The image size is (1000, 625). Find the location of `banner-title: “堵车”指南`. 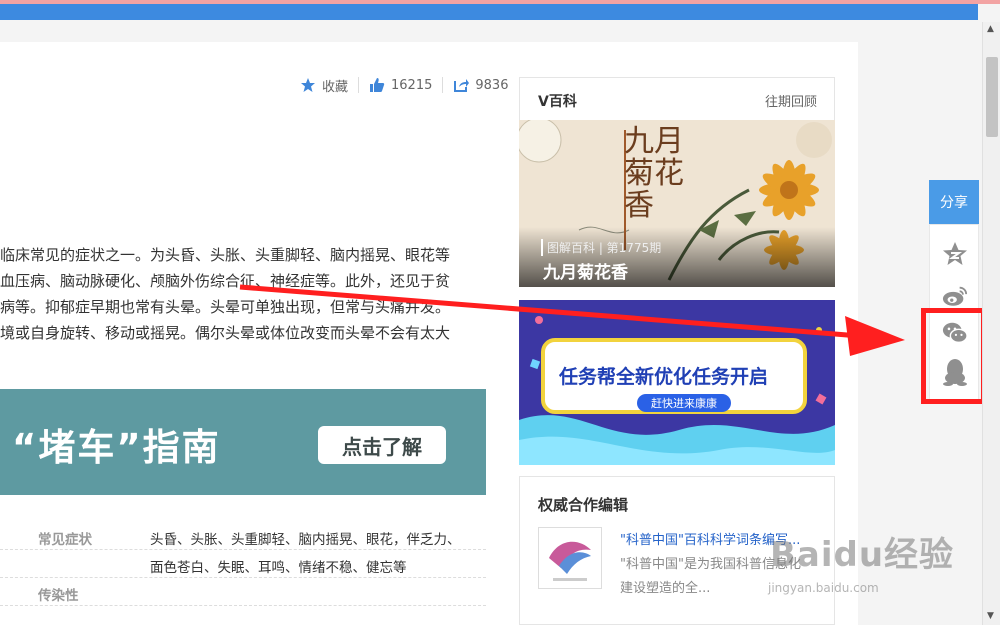

banner-title: “堵车”指南 is located at coordinates (116, 447).